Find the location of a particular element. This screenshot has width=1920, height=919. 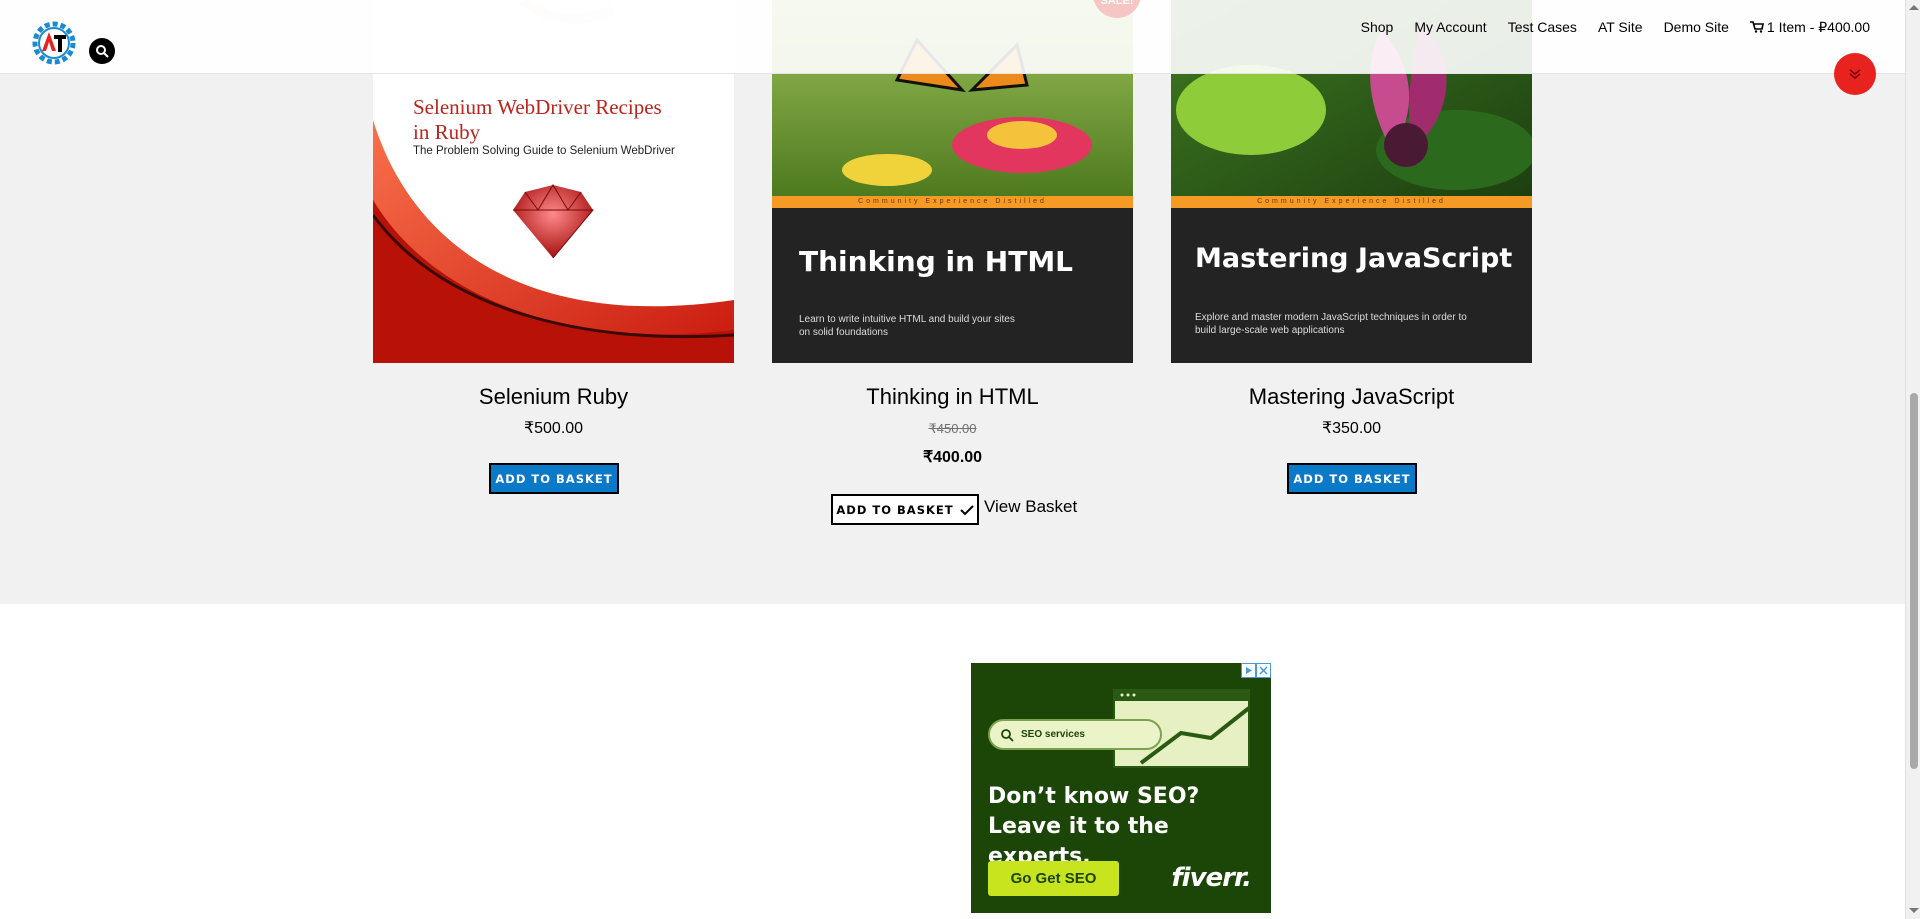

ad-search-text: SEO services is located at coordinates (1053, 734).